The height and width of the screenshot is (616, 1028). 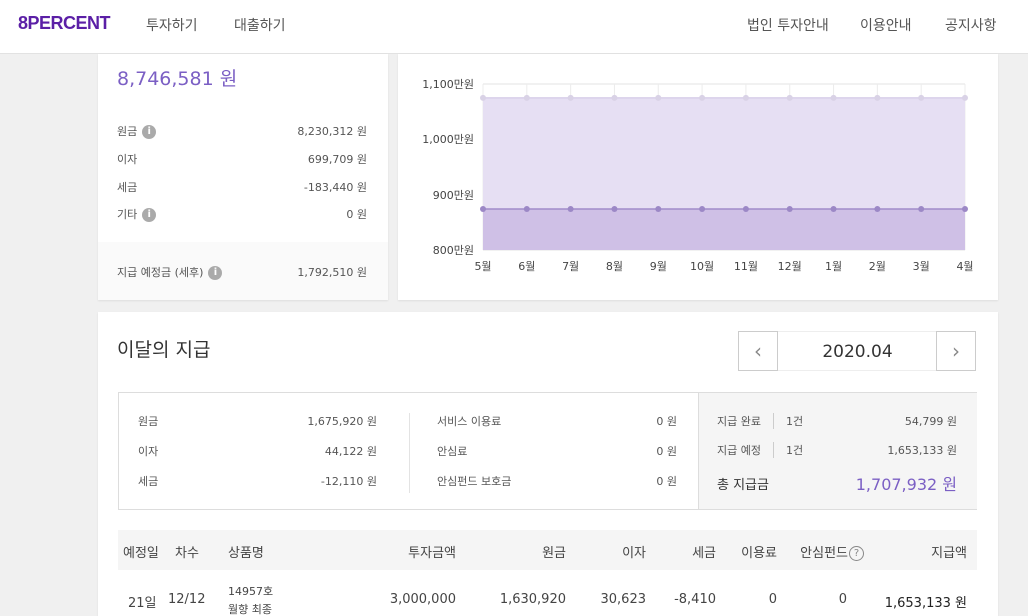 What do you see at coordinates (702, 266) in the screenshot?
I see `x-tick-label: 10월` at bounding box center [702, 266].